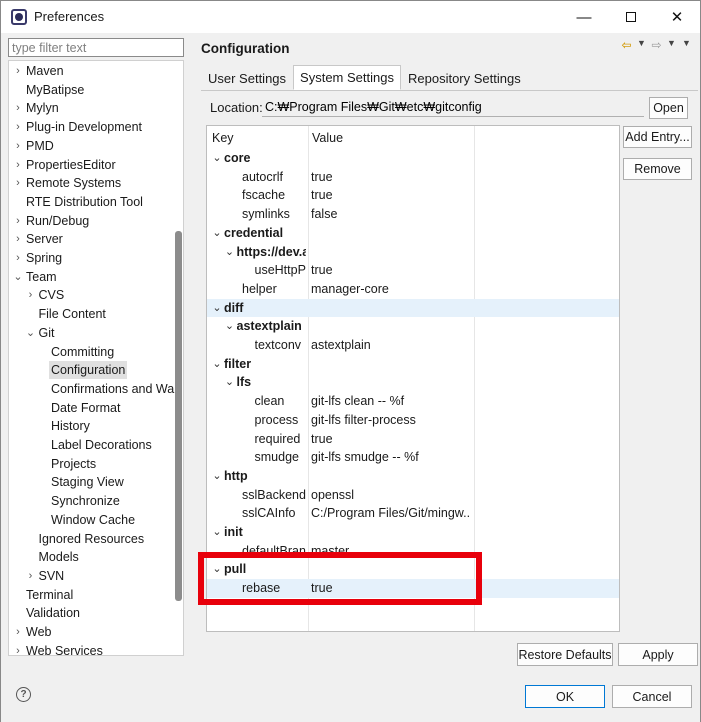  I want to click on config-key: useHttpPat, so click(280, 270).